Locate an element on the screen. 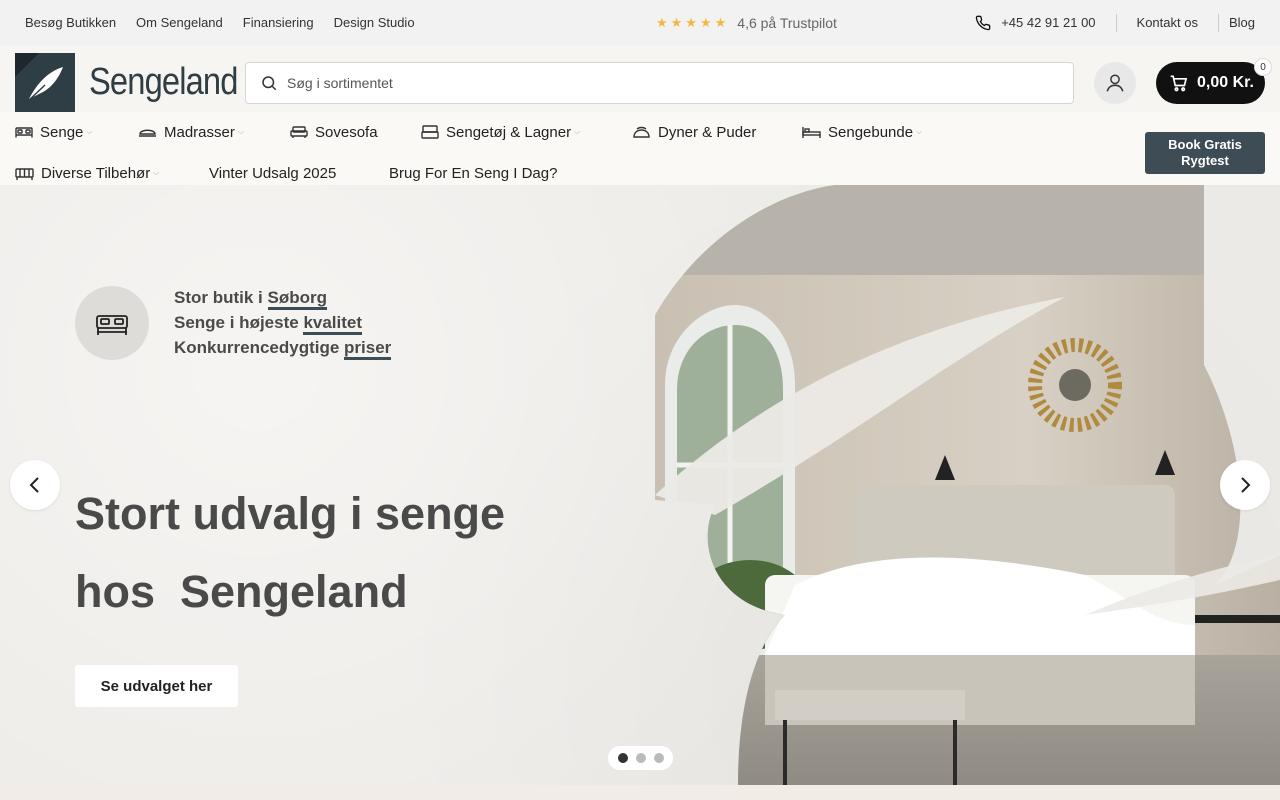 The image size is (1280, 800). slider-prev-button is located at coordinates (35, 485).